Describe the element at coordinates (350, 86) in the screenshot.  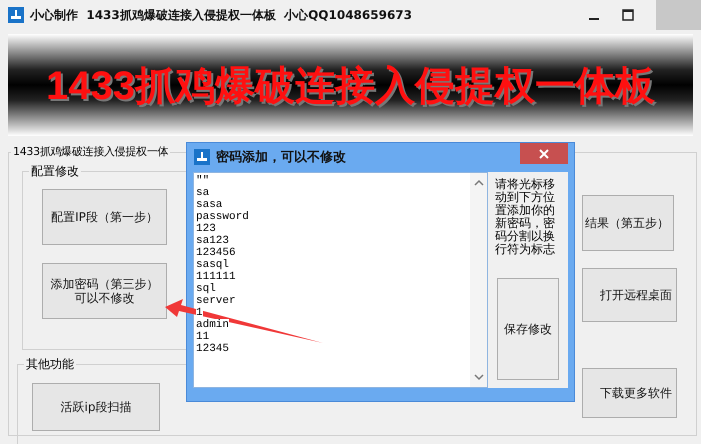
I see `banner-title: 1433抓鸡爆破连接入侵提权一体板` at that location.